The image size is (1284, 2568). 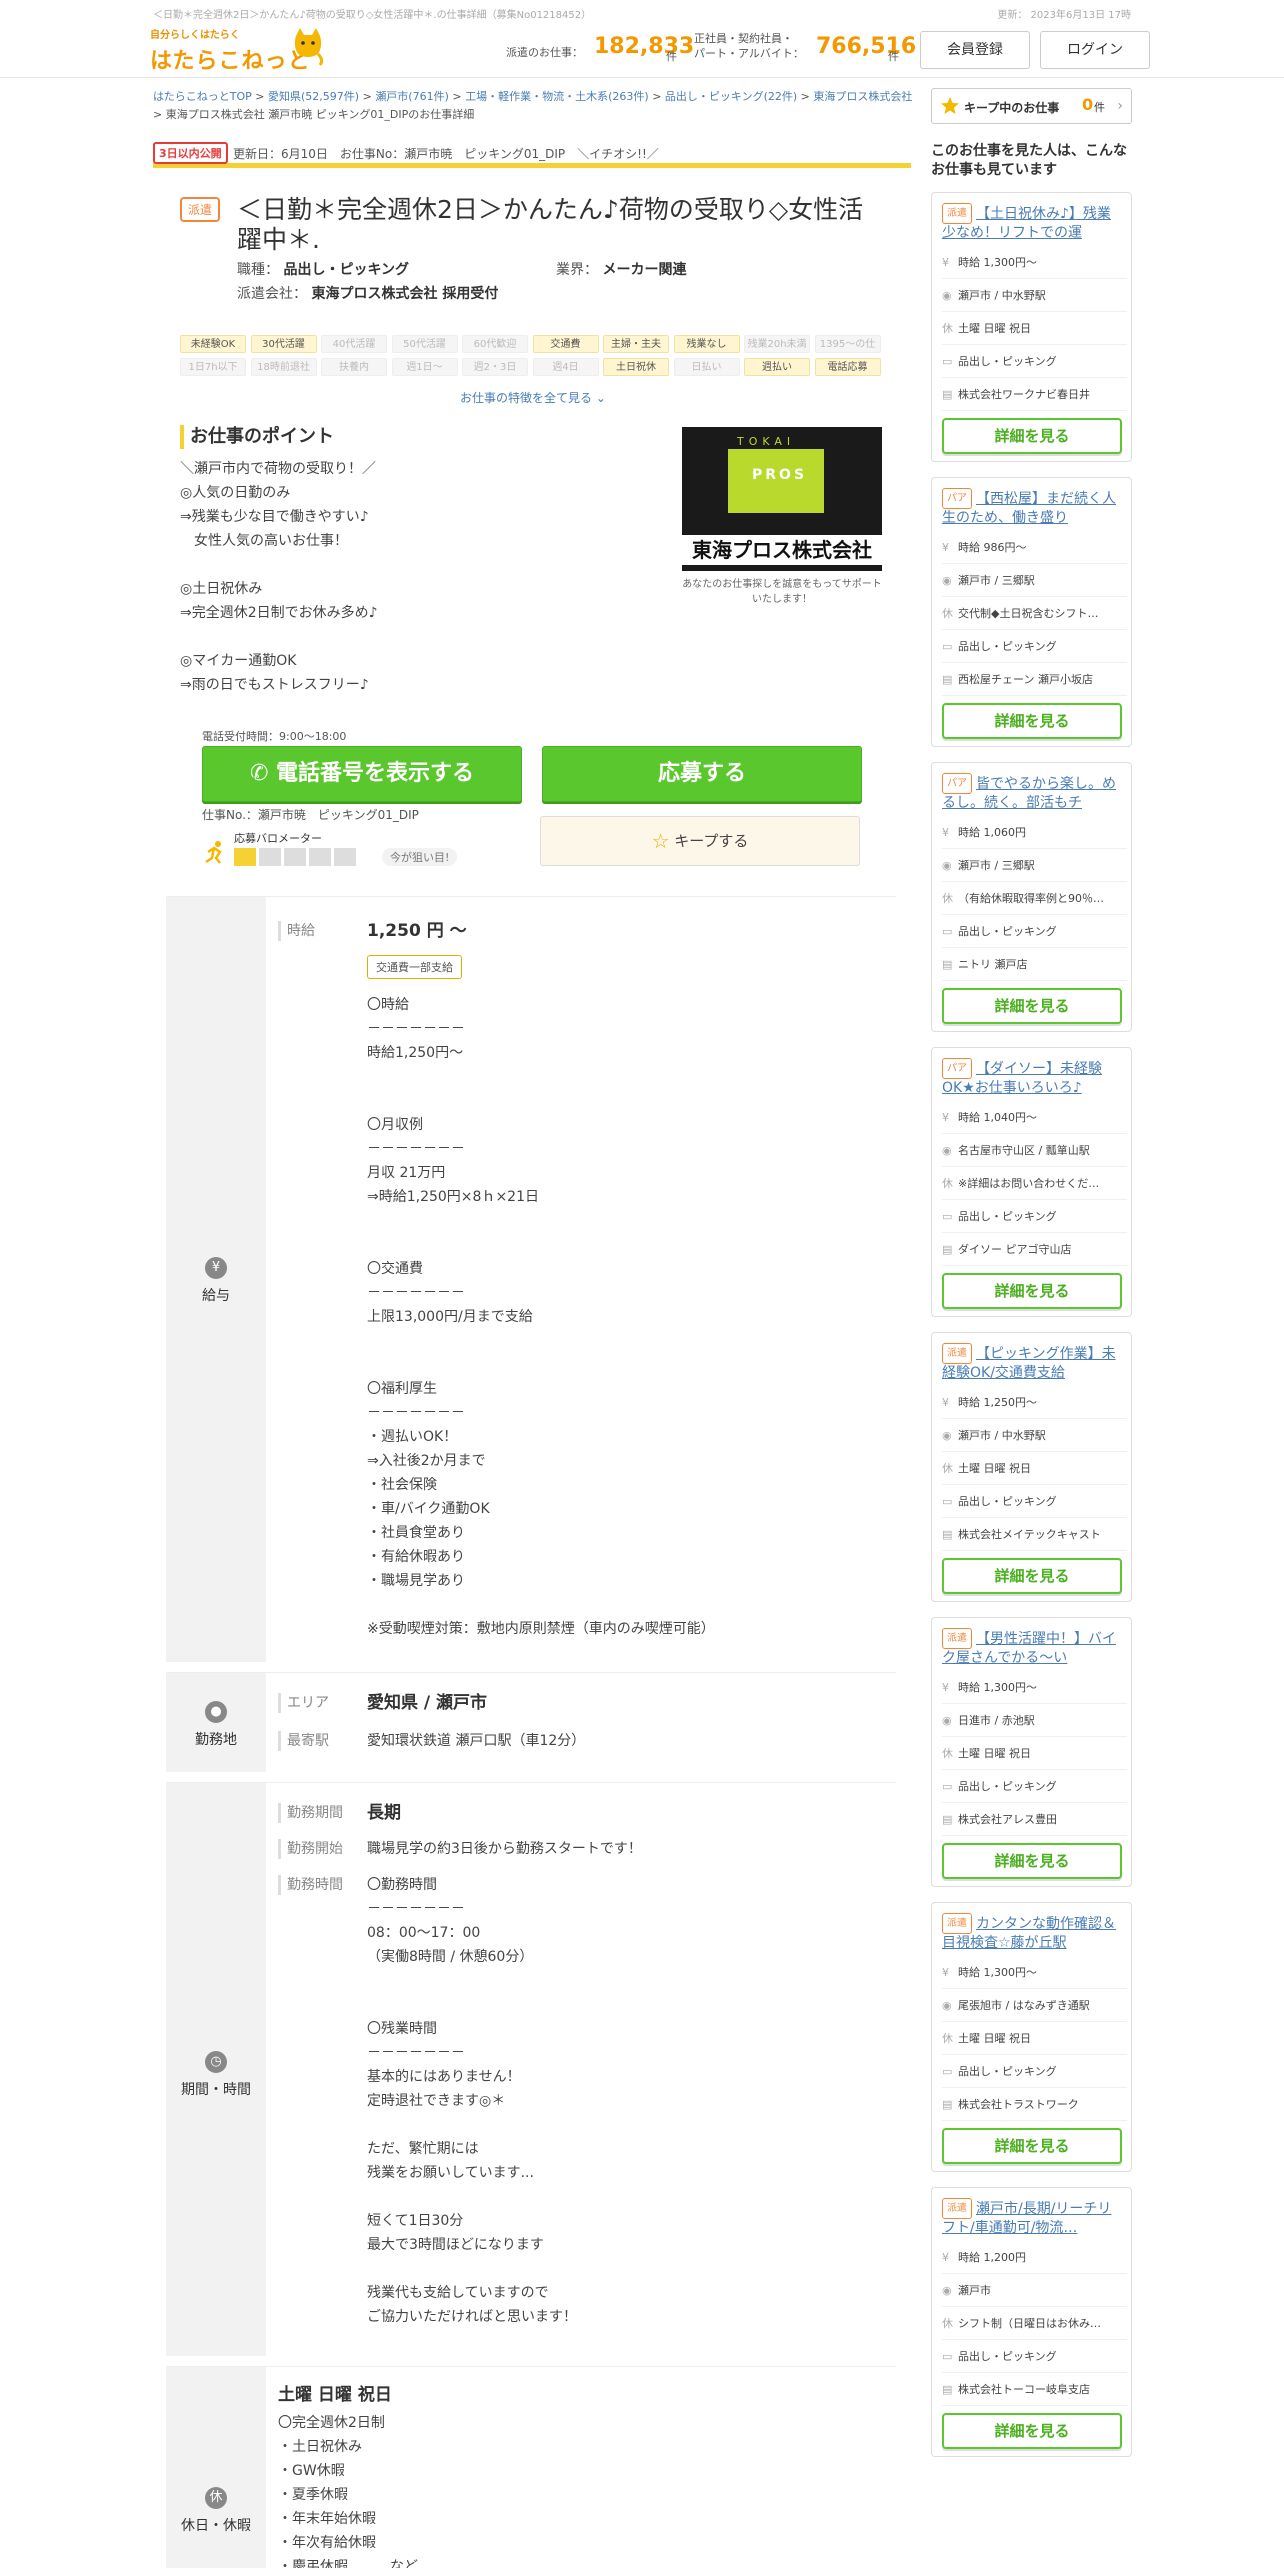 What do you see at coordinates (1032, 507) in the screenshot?
I see `recommend-card-title: パア 【西松屋】まだ続く人生のため、働き盛り` at bounding box center [1032, 507].